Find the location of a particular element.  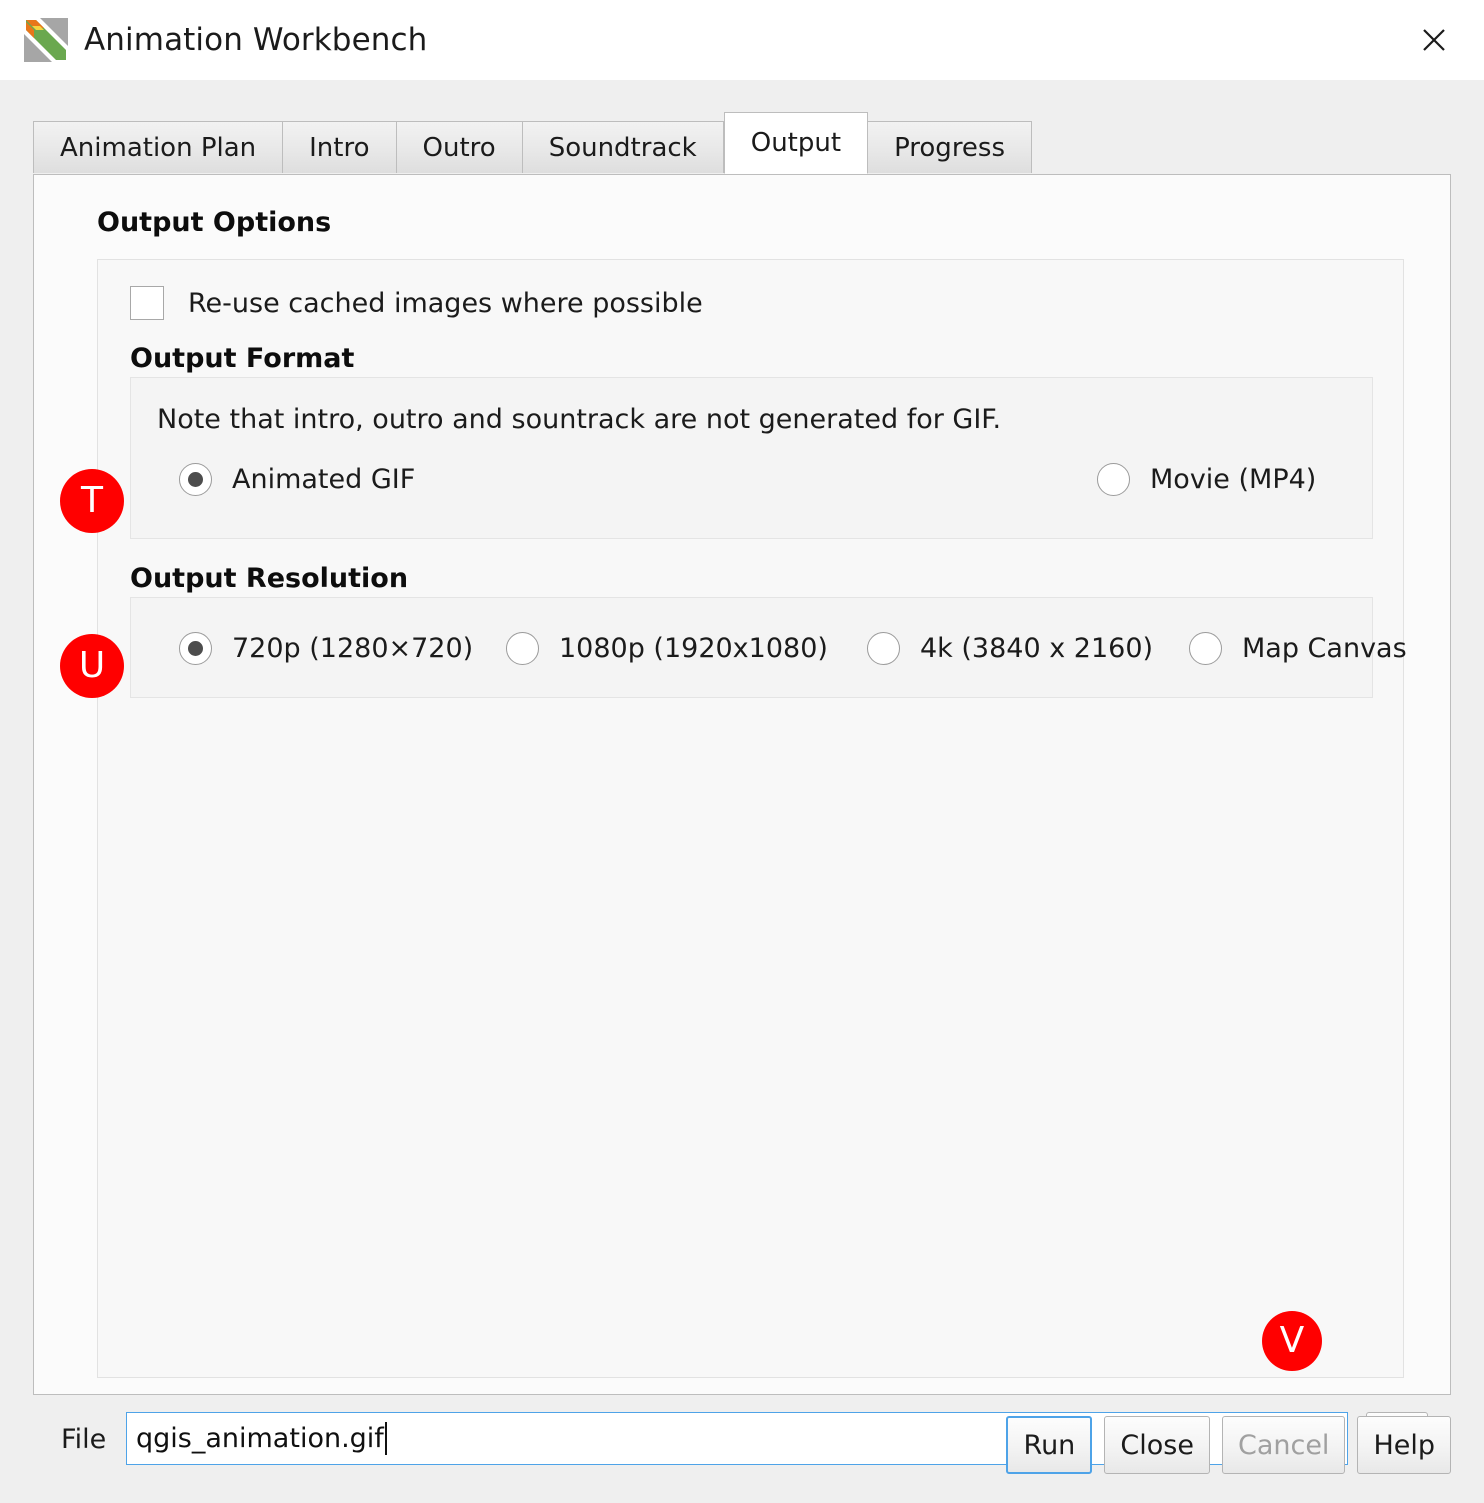

tab-label: Outro is located at coordinates (459, 147).